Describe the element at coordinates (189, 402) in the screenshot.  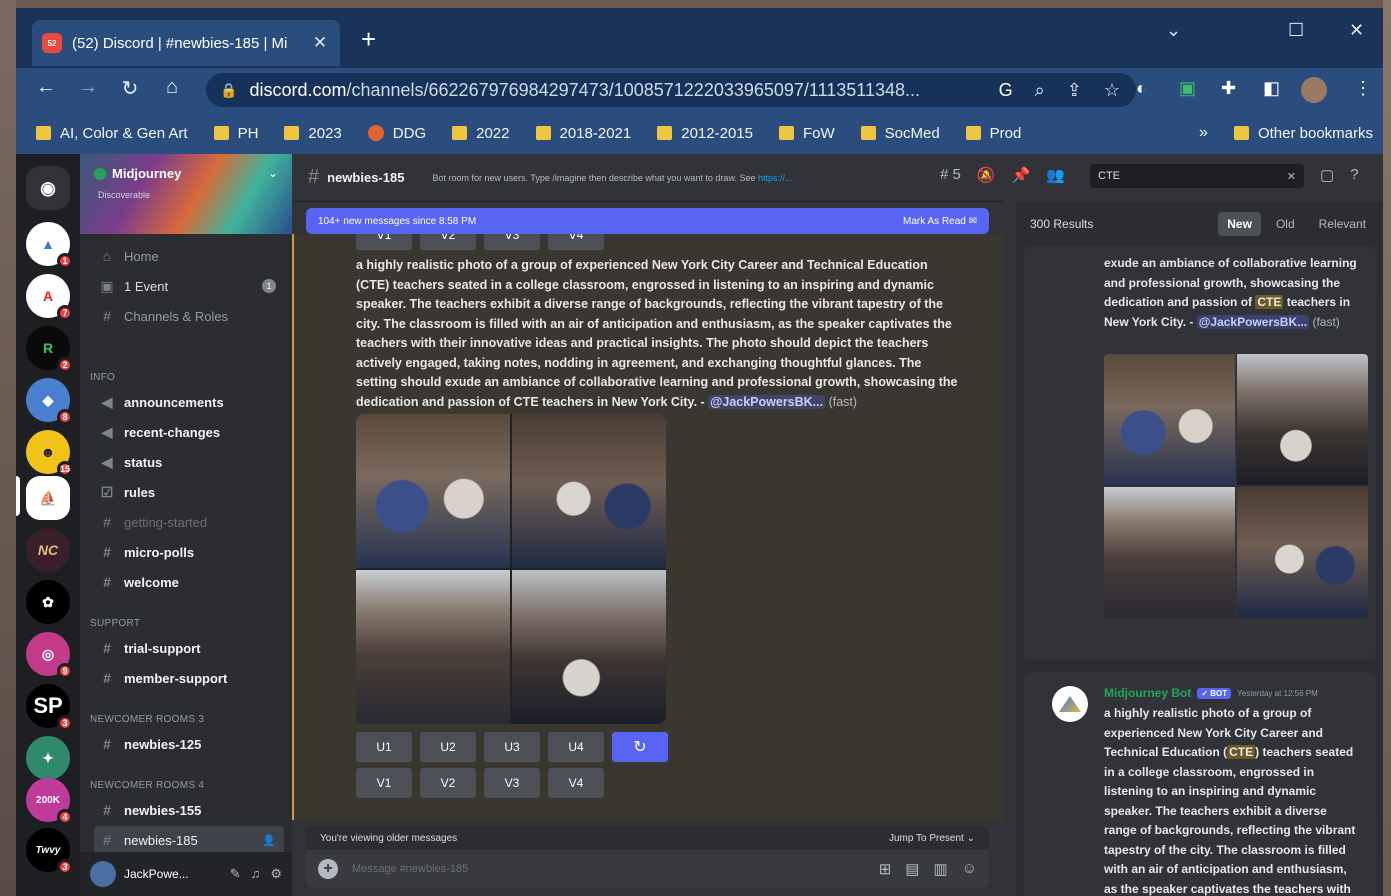
I see `channel-announcements: ◀ announcements` at that location.